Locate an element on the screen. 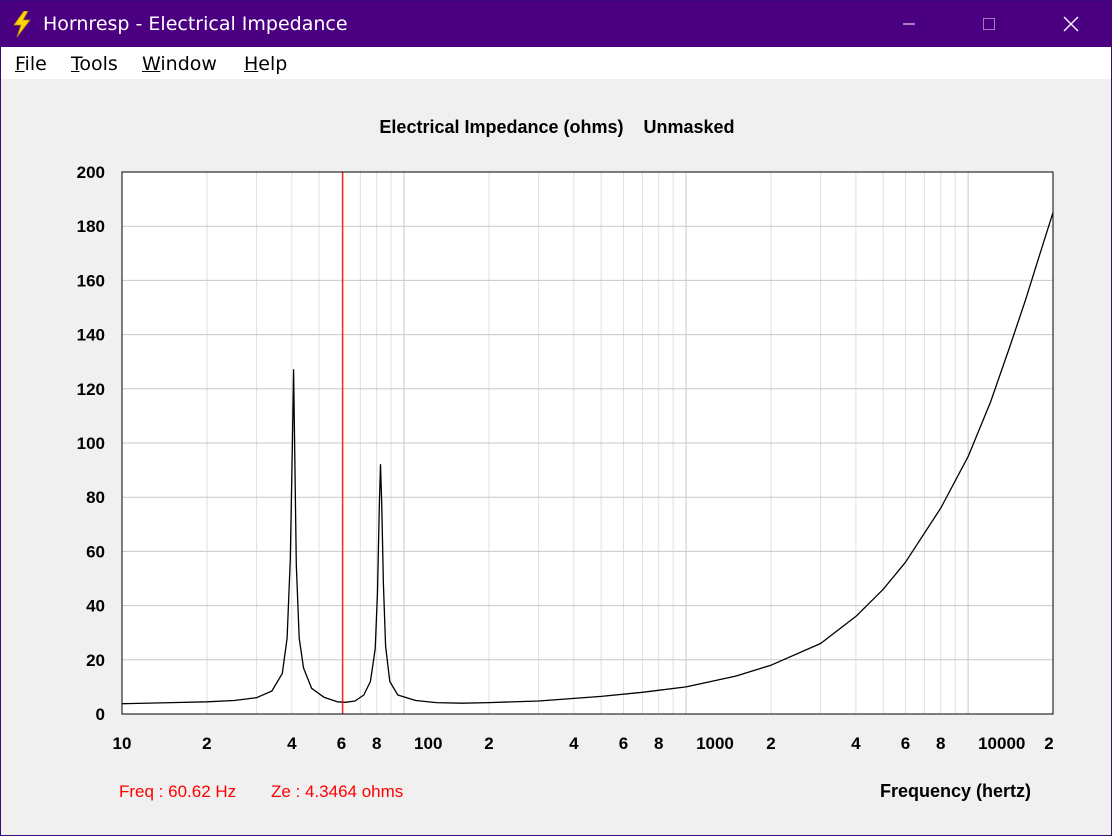 The height and width of the screenshot is (836, 1112). y-tick-label: 120 is located at coordinates (91, 389).